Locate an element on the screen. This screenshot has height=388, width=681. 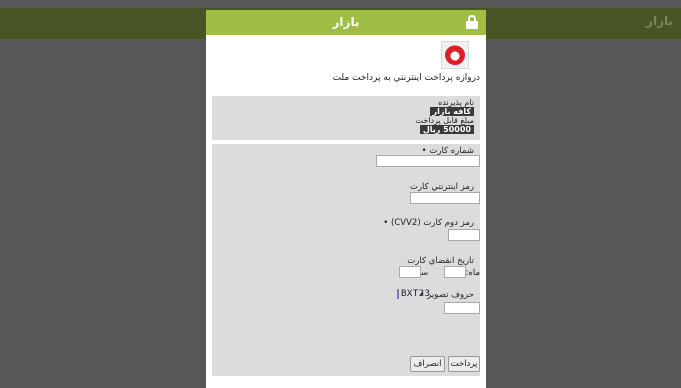
cancel-button: انصراف is located at coordinates (427, 364).